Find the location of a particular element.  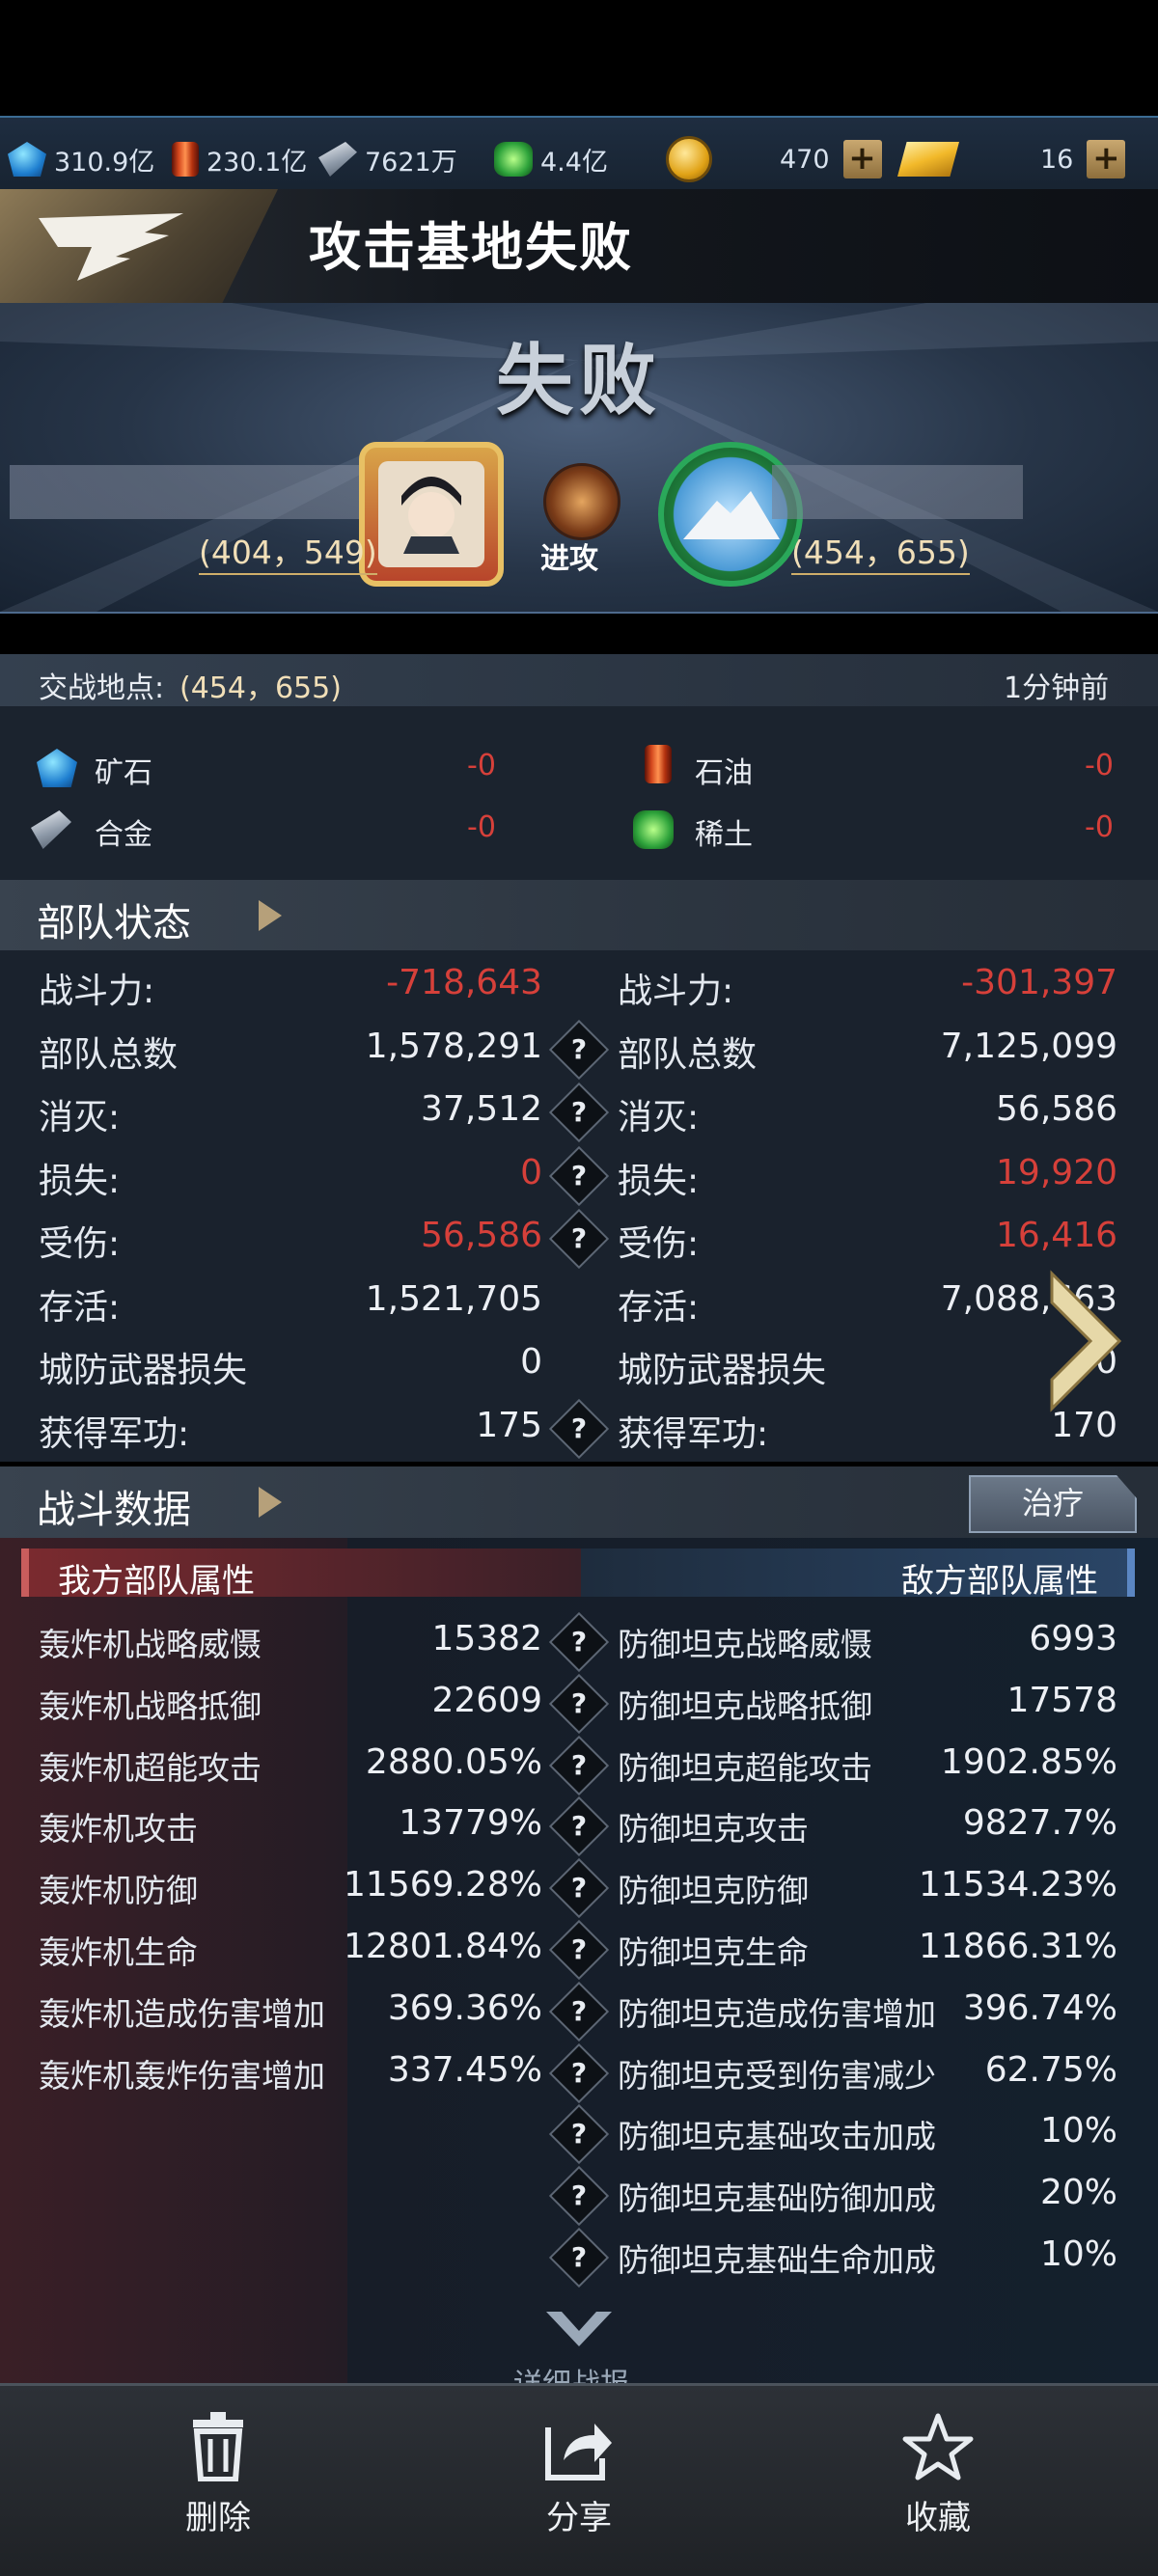

defender-coord-link: (454，655) is located at coordinates (880, 551).